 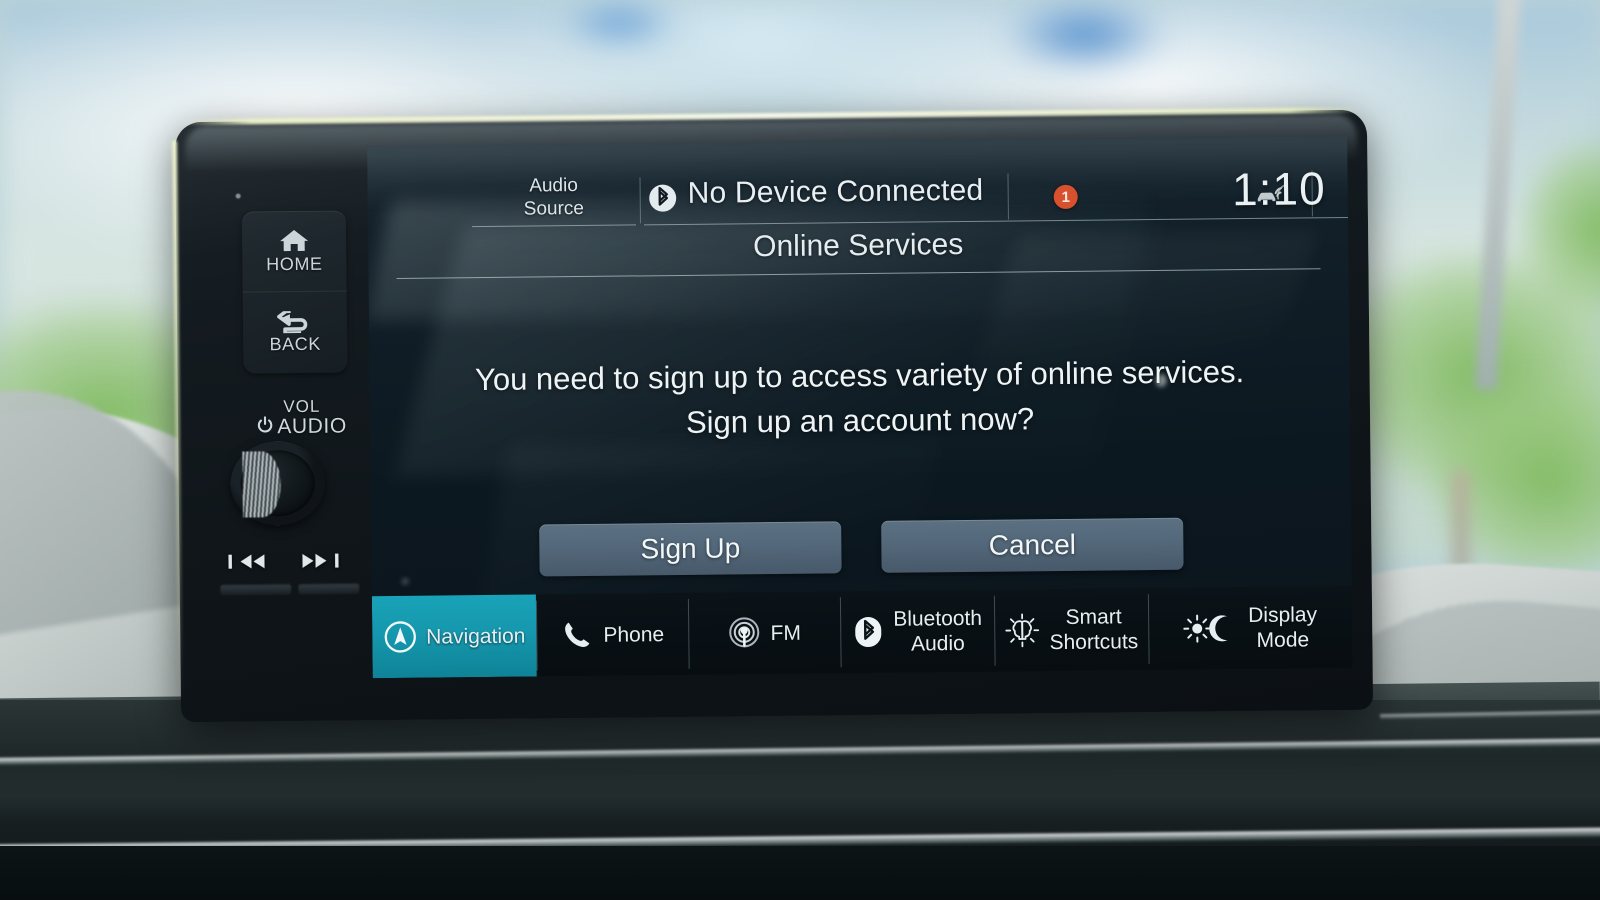 I want to click on notification-badge: 1, so click(x=1065, y=197).